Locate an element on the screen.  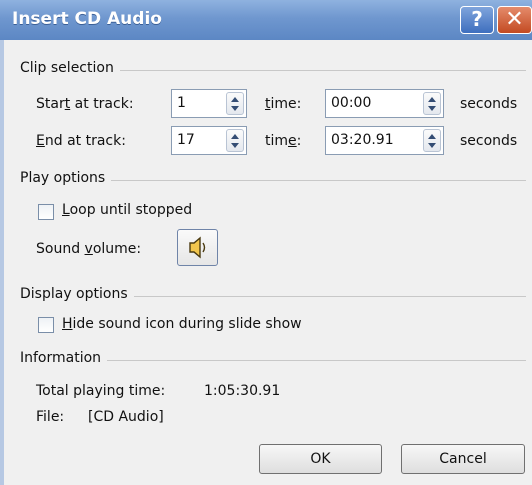
start-track-value: 1 is located at coordinates (181, 103).